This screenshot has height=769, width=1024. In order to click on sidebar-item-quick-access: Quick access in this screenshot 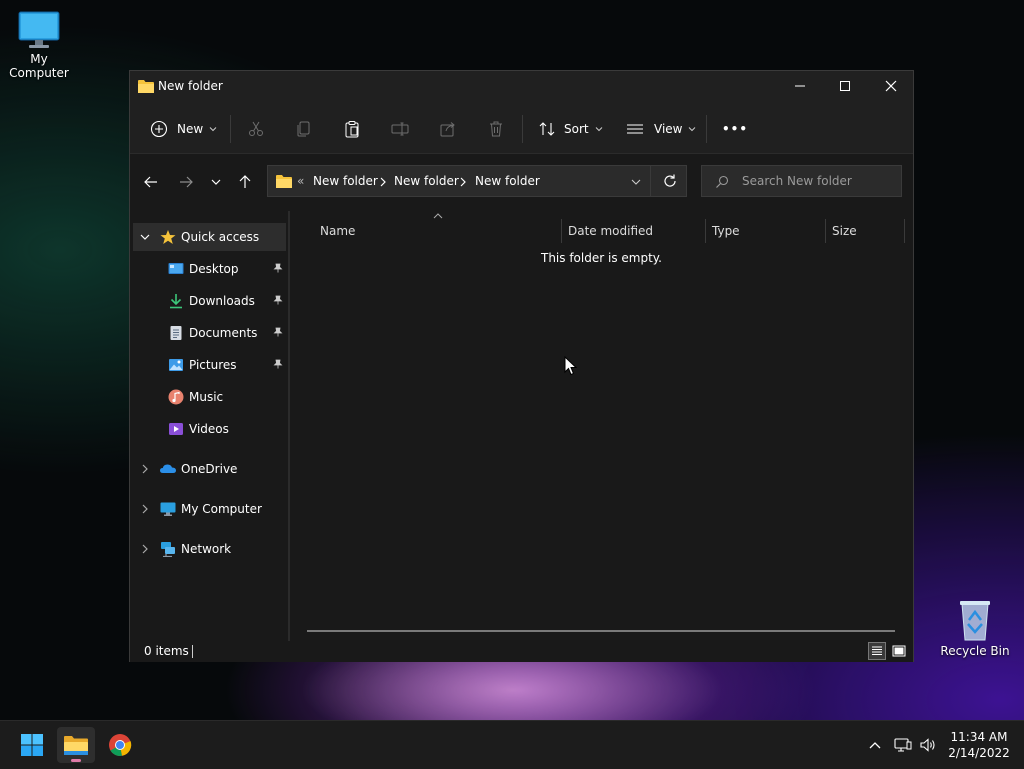, I will do `click(209, 237)`.